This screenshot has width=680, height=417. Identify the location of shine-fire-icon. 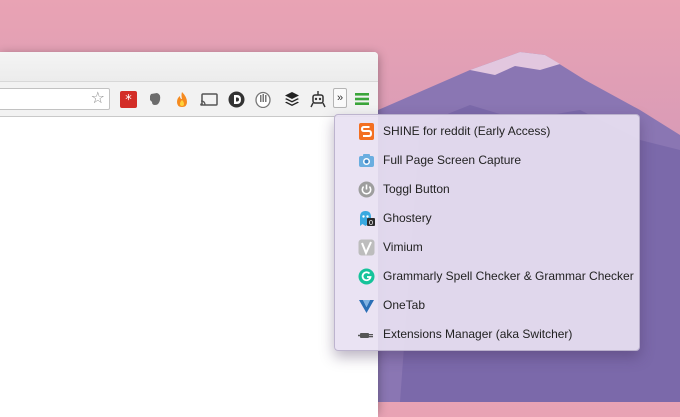
(182, 99).